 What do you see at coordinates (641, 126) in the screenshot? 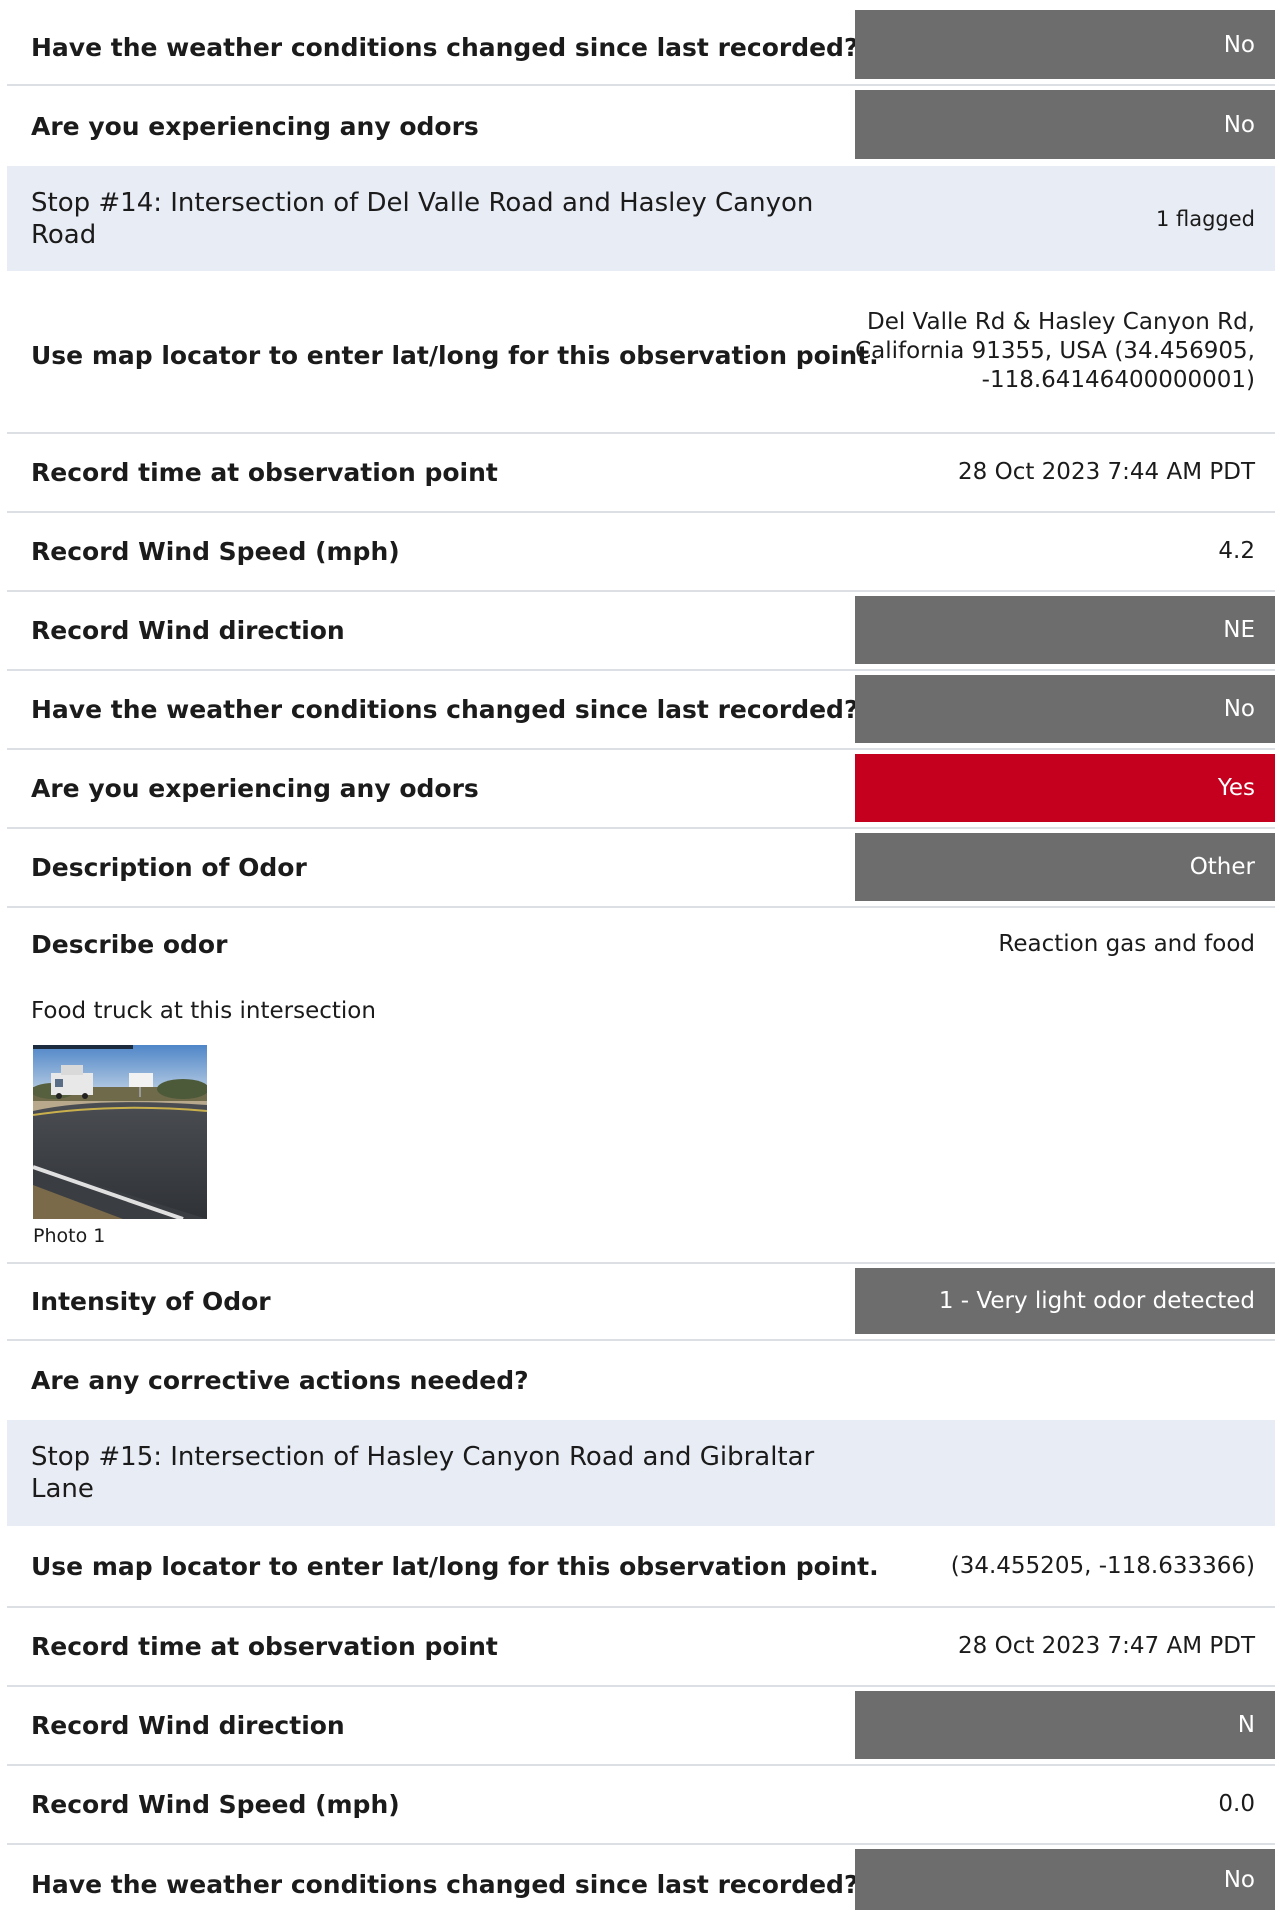
I see `question-row: Are you experiencing any odors No` at bounding box center [641, 126].